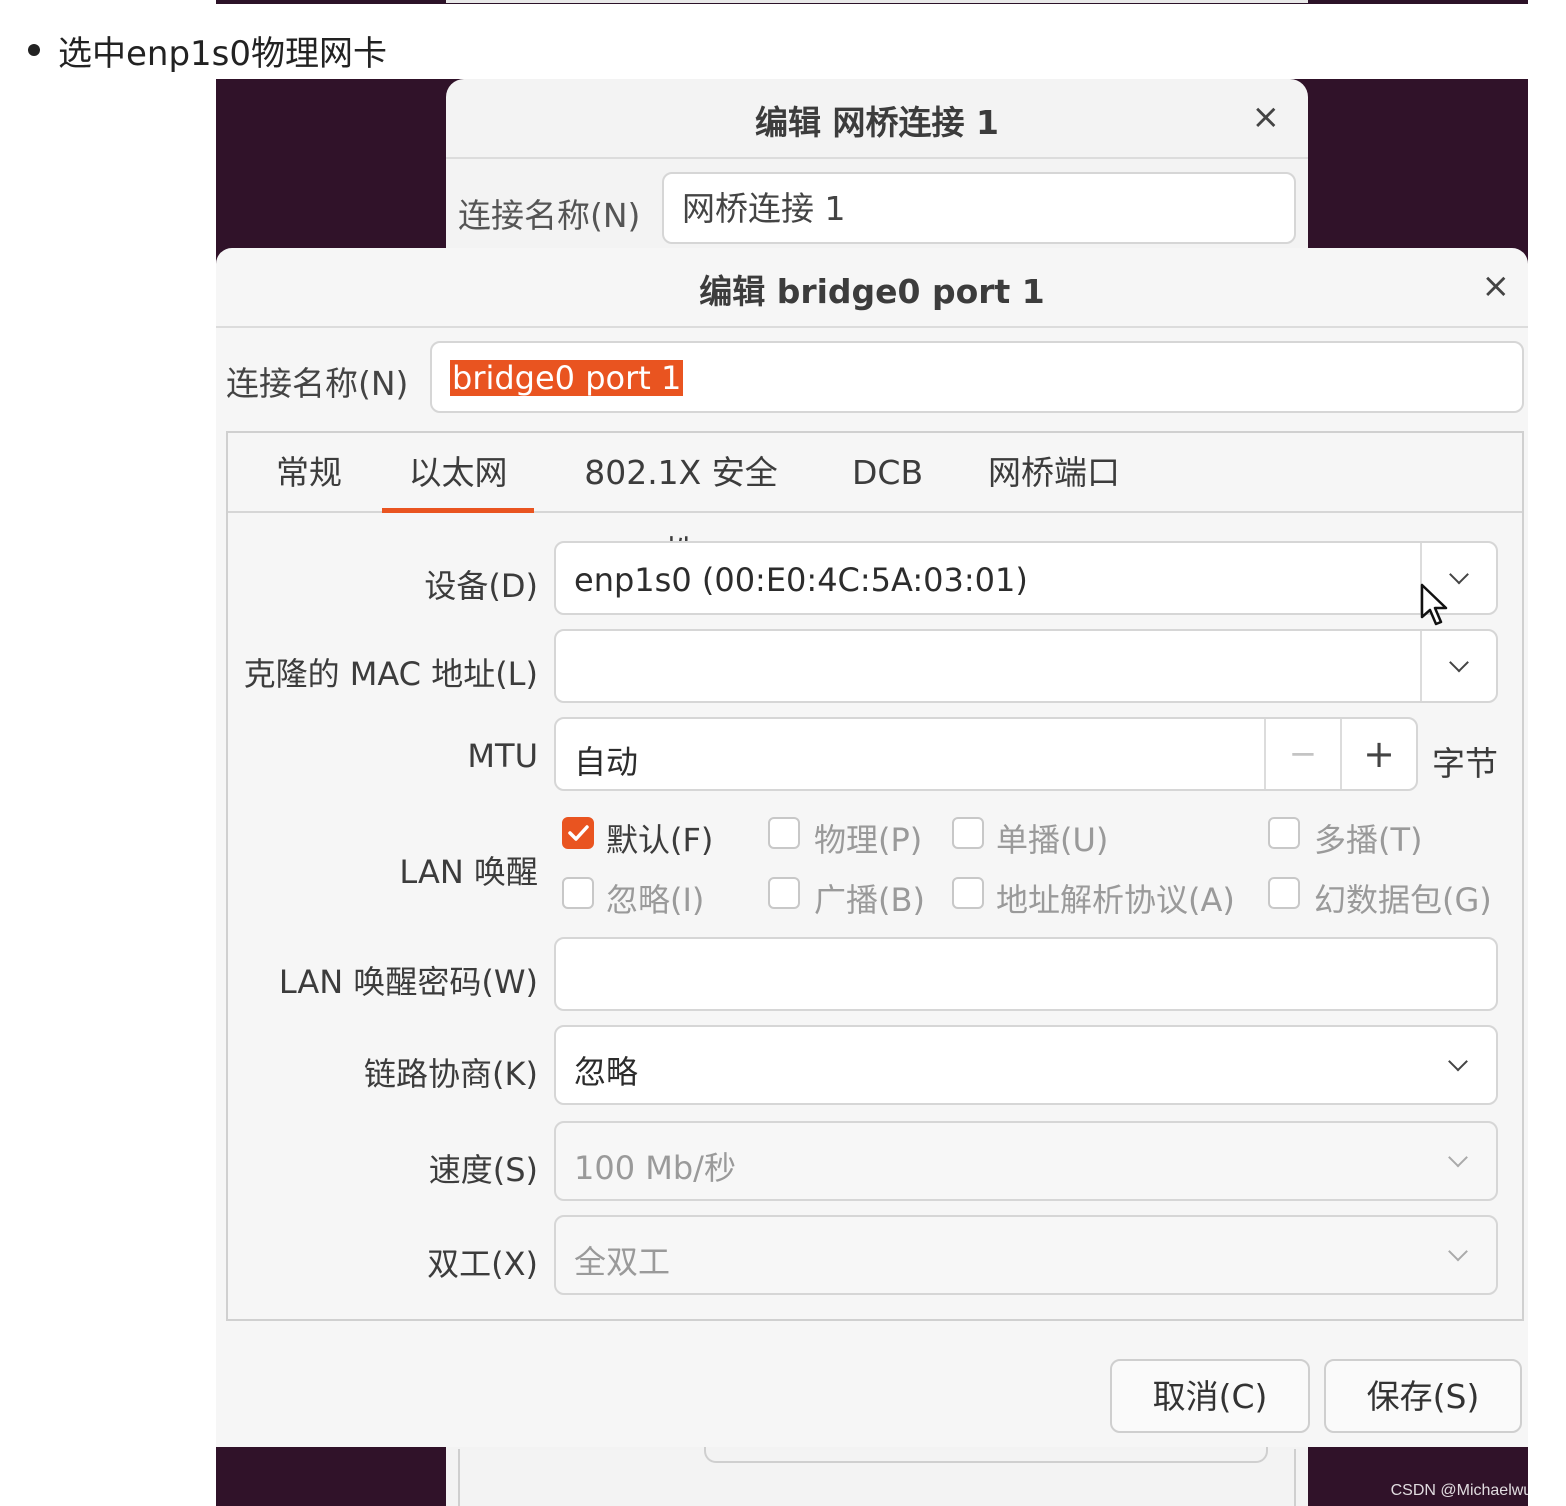 The image size is (1566, 1506). What do you see at coordinates (1026, 974) in the screenshot?
I see `wol-password-input` at bounding box center [1026, 974].